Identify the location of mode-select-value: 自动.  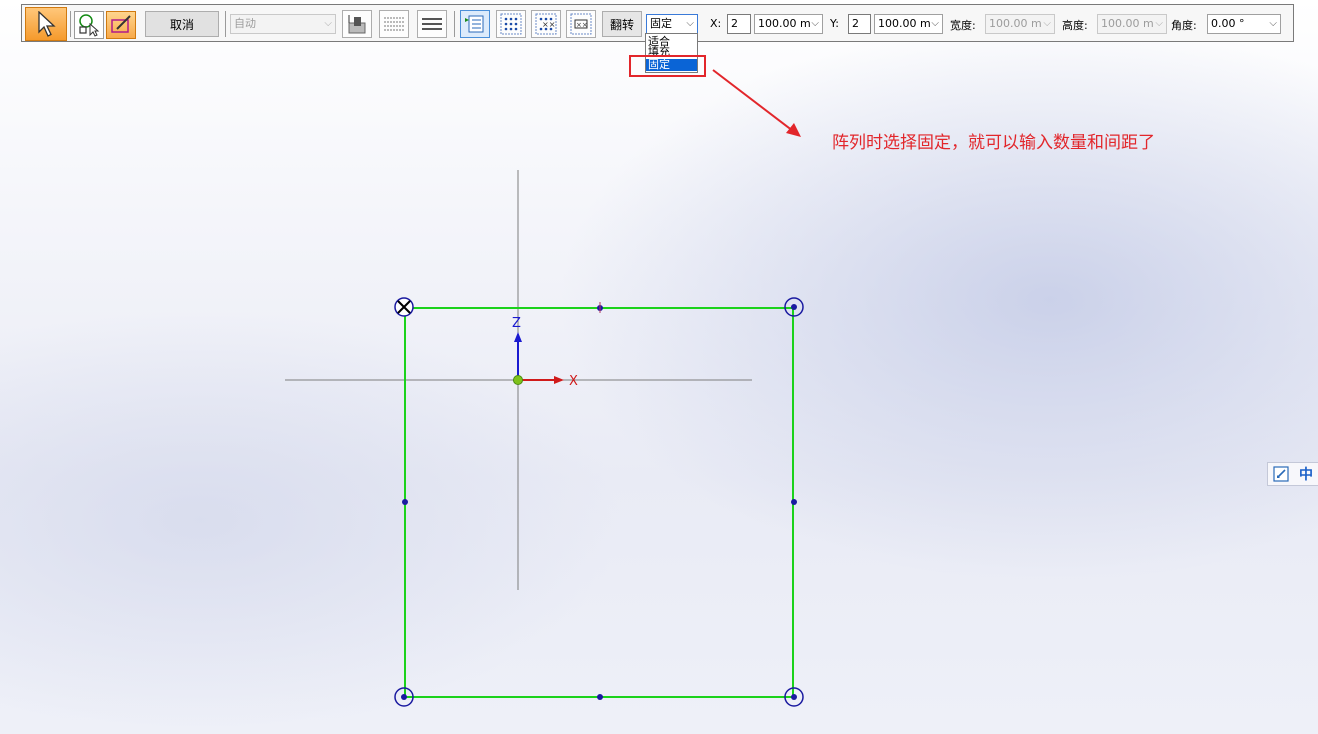
(245, 23).